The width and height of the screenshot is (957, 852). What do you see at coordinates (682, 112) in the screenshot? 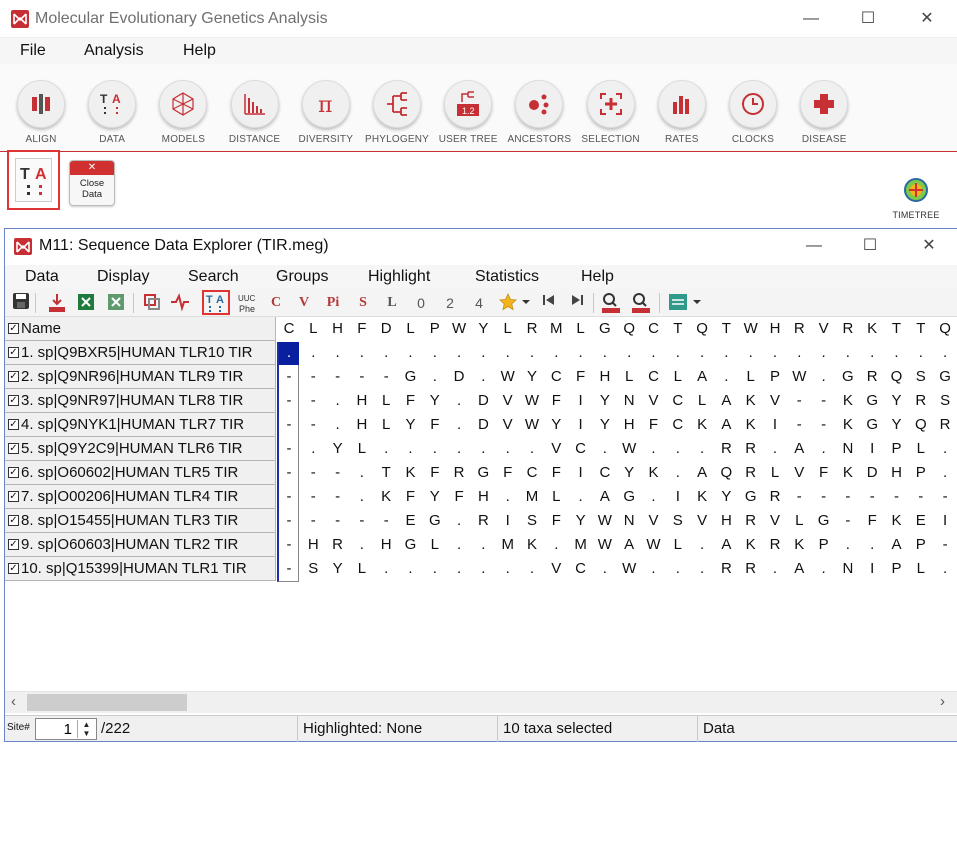
I see `tool-rates: RATES` at bounding box center [682, 112].